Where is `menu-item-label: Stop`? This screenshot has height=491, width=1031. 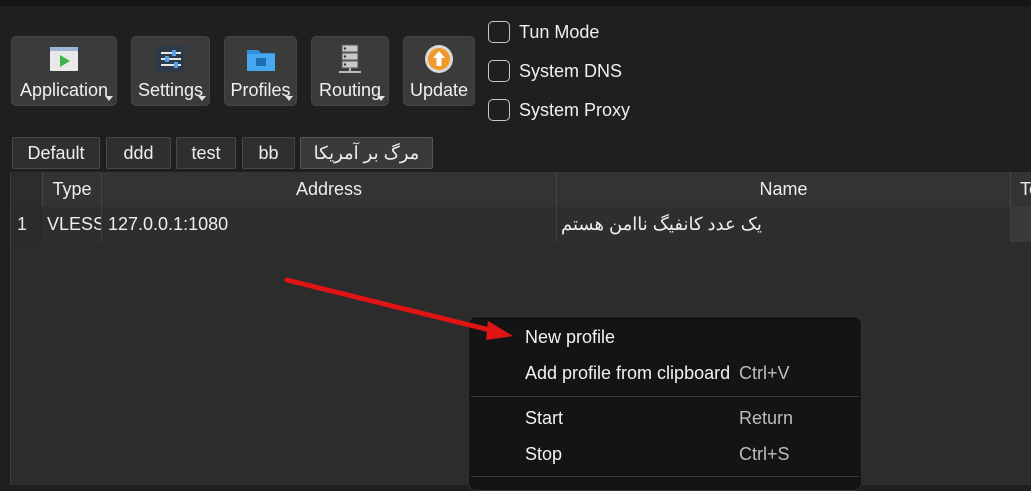
menu-item-label: Stop is located at coordinates (544, 454).